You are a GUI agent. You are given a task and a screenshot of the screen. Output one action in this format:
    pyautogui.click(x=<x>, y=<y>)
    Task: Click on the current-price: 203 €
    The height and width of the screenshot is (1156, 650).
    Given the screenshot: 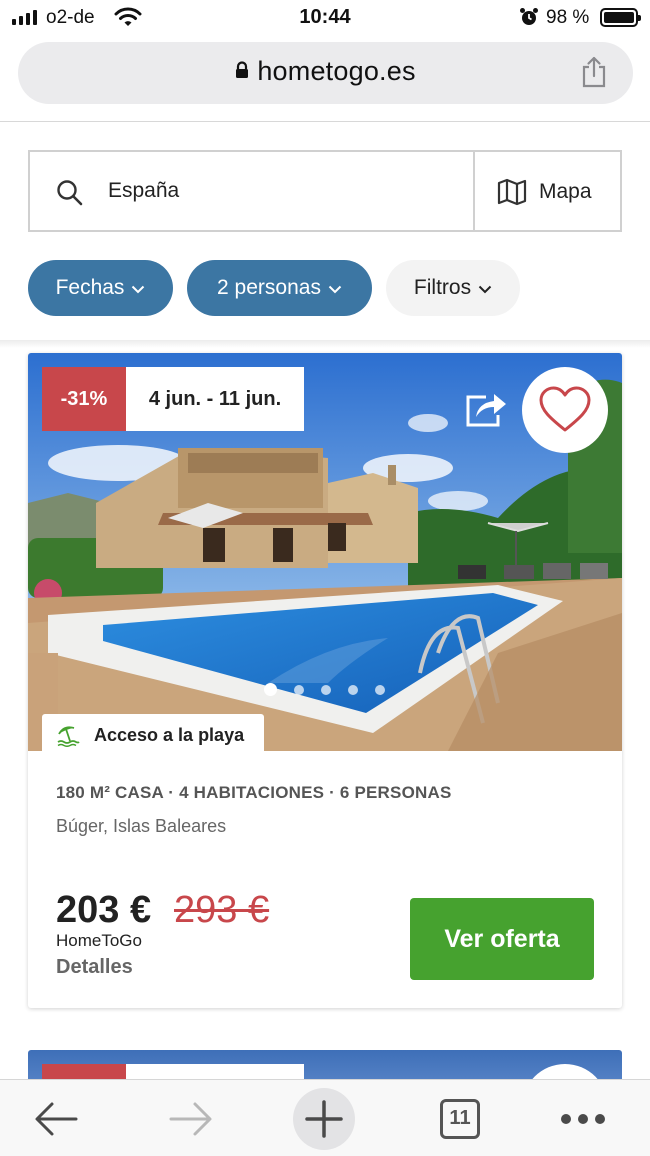 What is the action you would take?
    pyautogui.click(x=104, y=910)
    